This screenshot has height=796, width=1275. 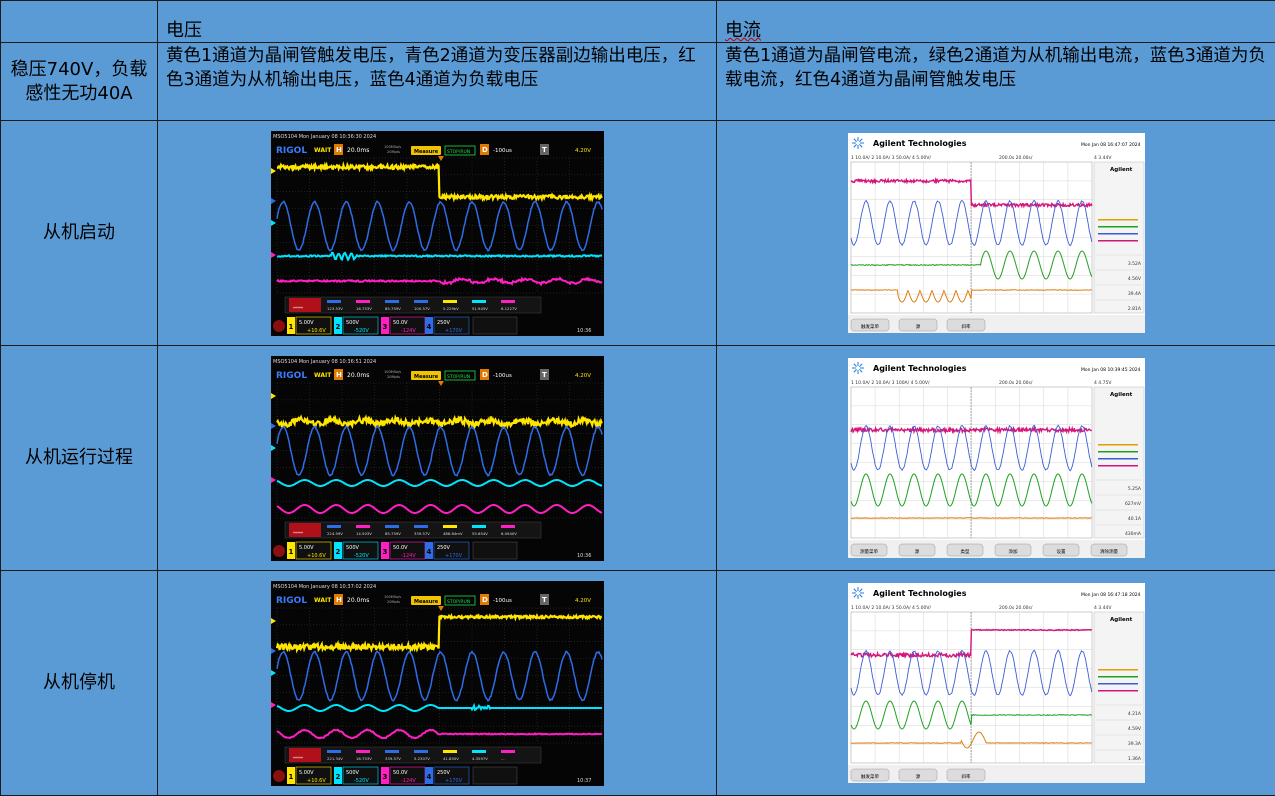 What do you see at coordinates (335, 533) in the screenshot?
I see `measurement-value: 224.59V` at bounding box center [335, 533].